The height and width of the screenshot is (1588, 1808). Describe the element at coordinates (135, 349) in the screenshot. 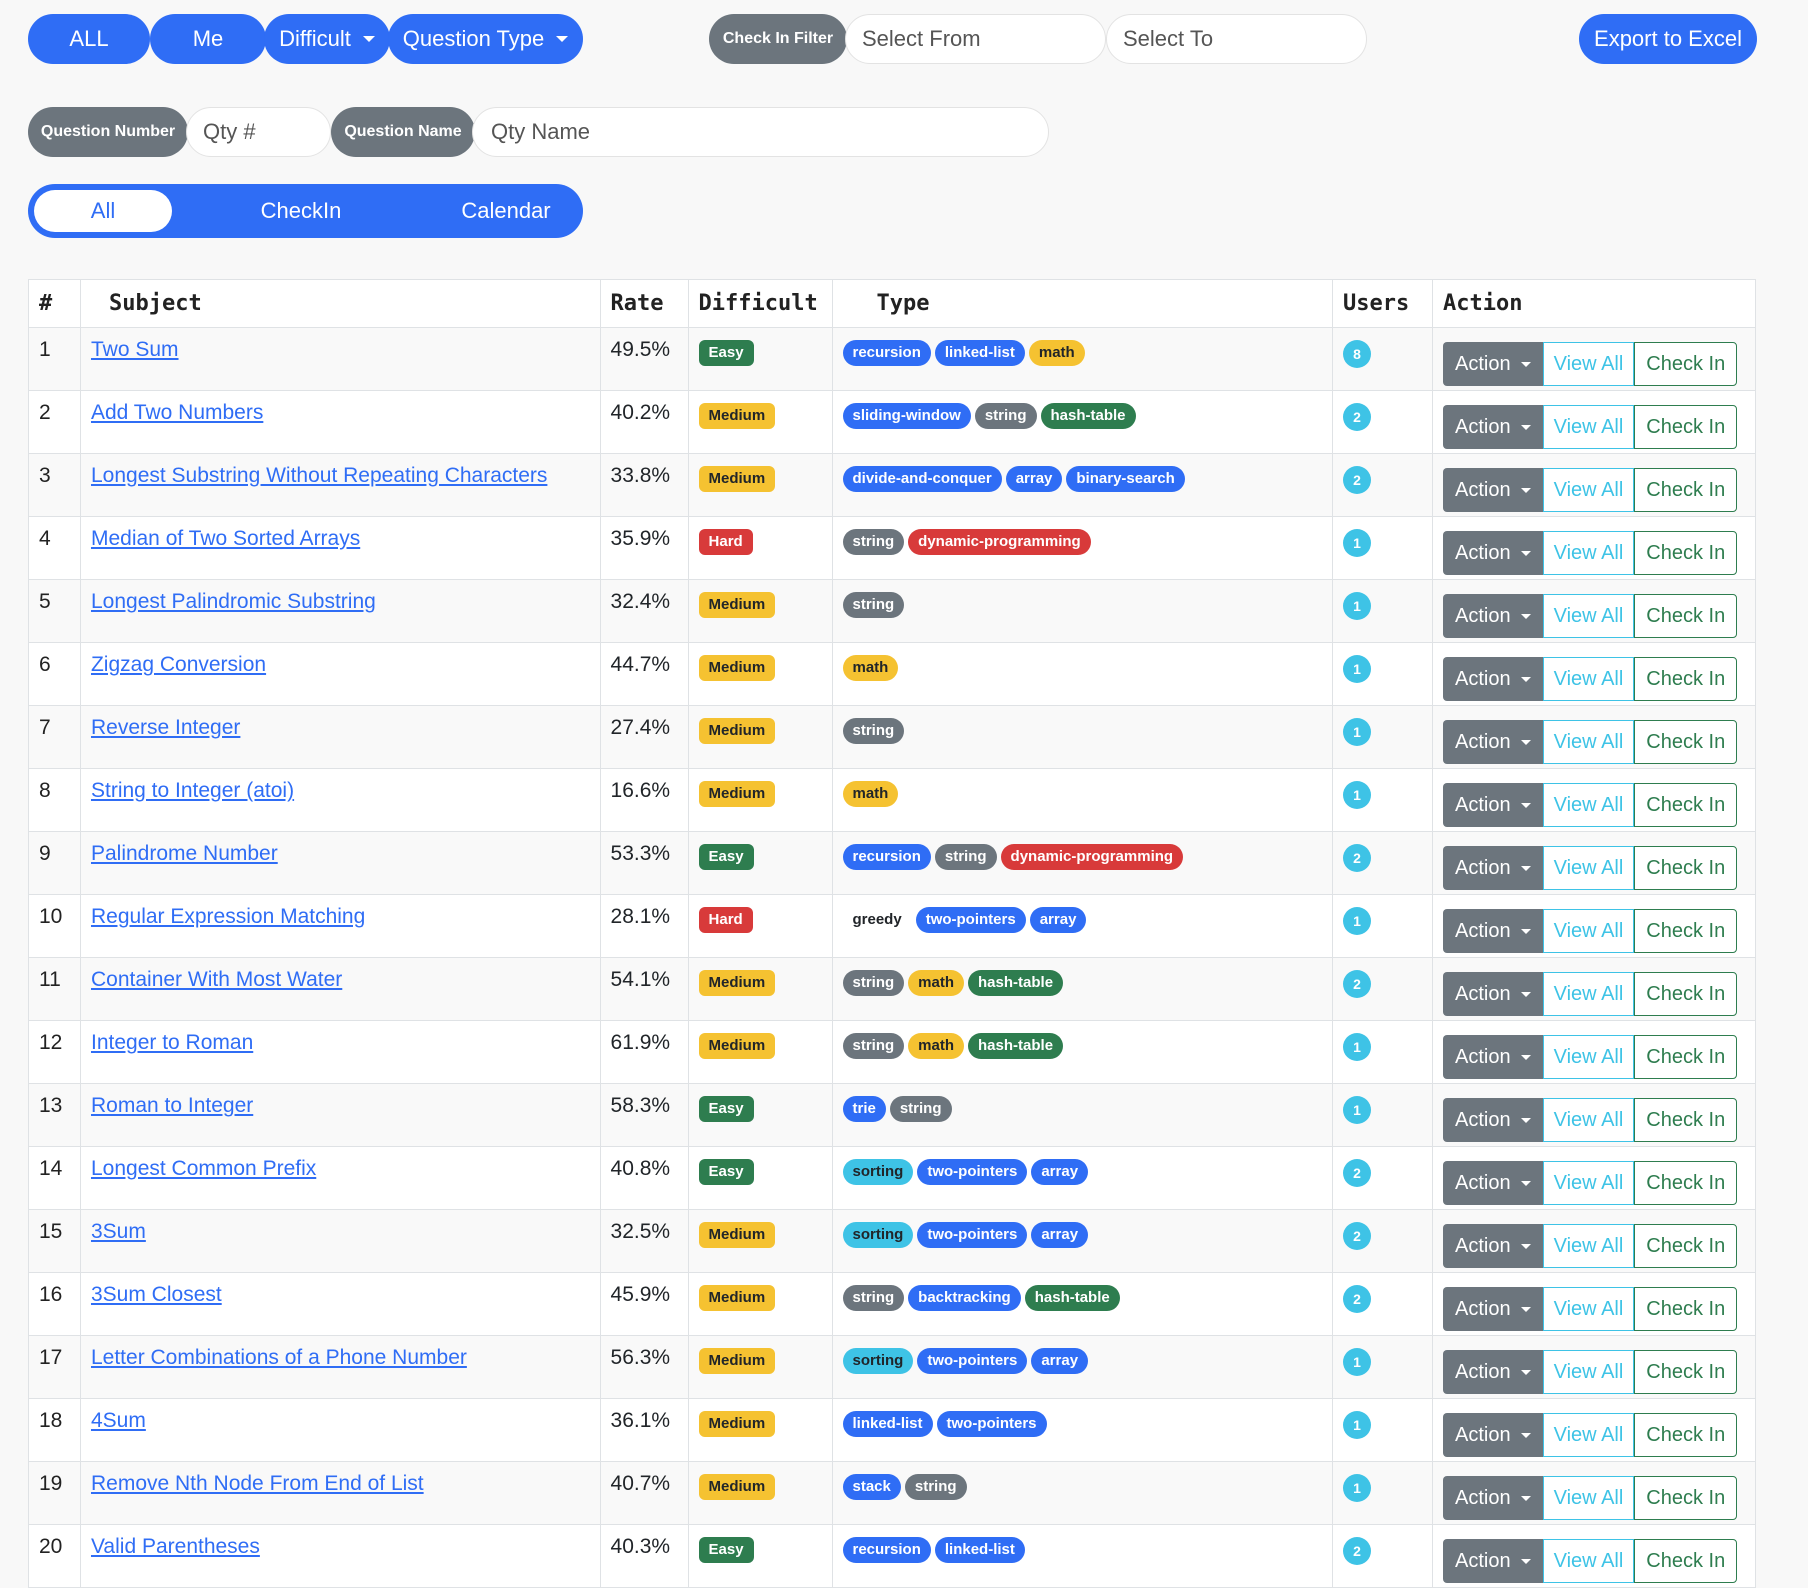

I see `subject-link: Two Sum` at that location.